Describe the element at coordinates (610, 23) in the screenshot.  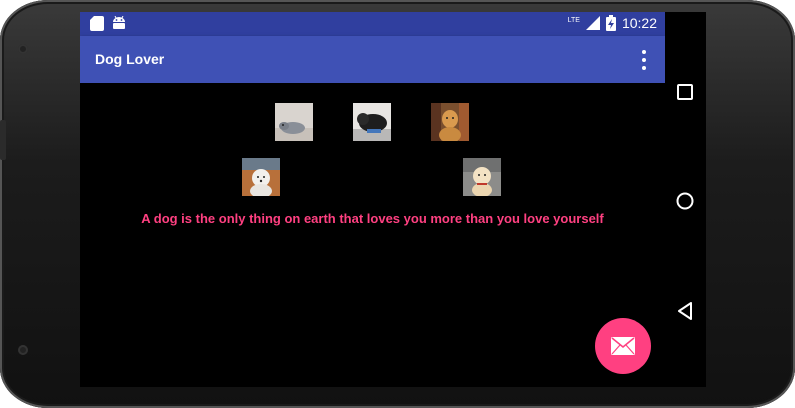
I see `battery-icon` at that location.